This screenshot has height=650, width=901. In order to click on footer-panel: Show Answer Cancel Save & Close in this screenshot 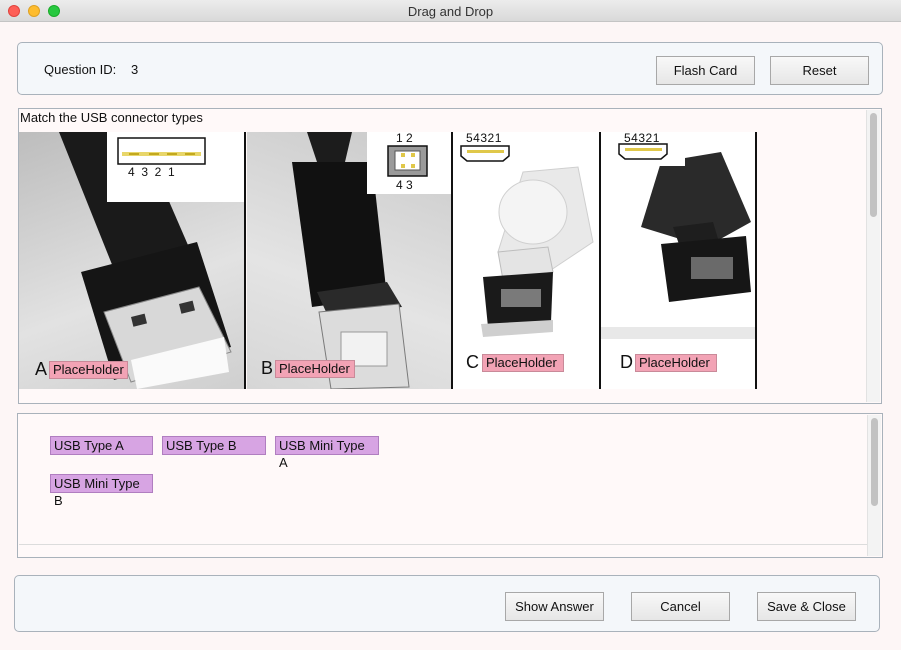, I will do `click(447, 603)`.